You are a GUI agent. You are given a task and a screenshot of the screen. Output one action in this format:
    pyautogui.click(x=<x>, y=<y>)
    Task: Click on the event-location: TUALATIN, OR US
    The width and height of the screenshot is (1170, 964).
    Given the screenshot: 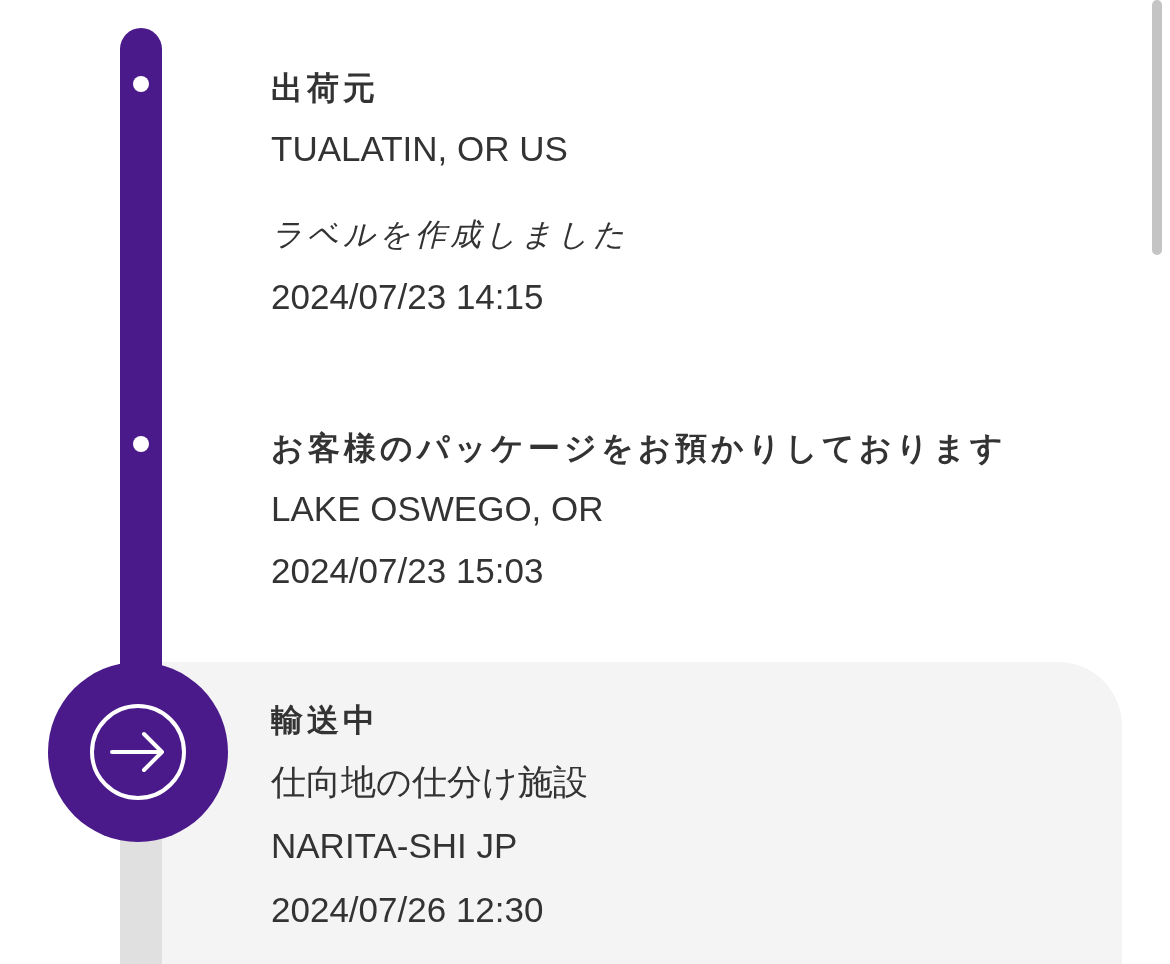 What is the action you would take?
    pyautogui.click(x=420, y=149)
    